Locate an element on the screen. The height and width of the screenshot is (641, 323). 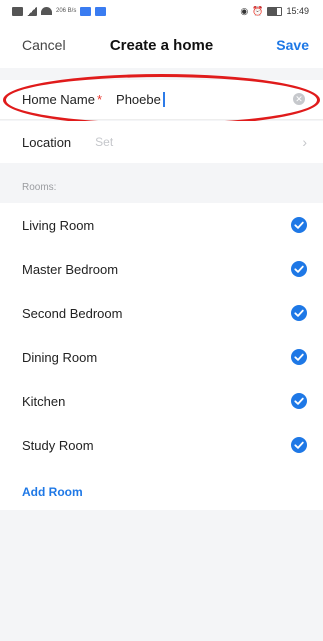
cancel-button: Cancel is located at coordinates (44, 45).